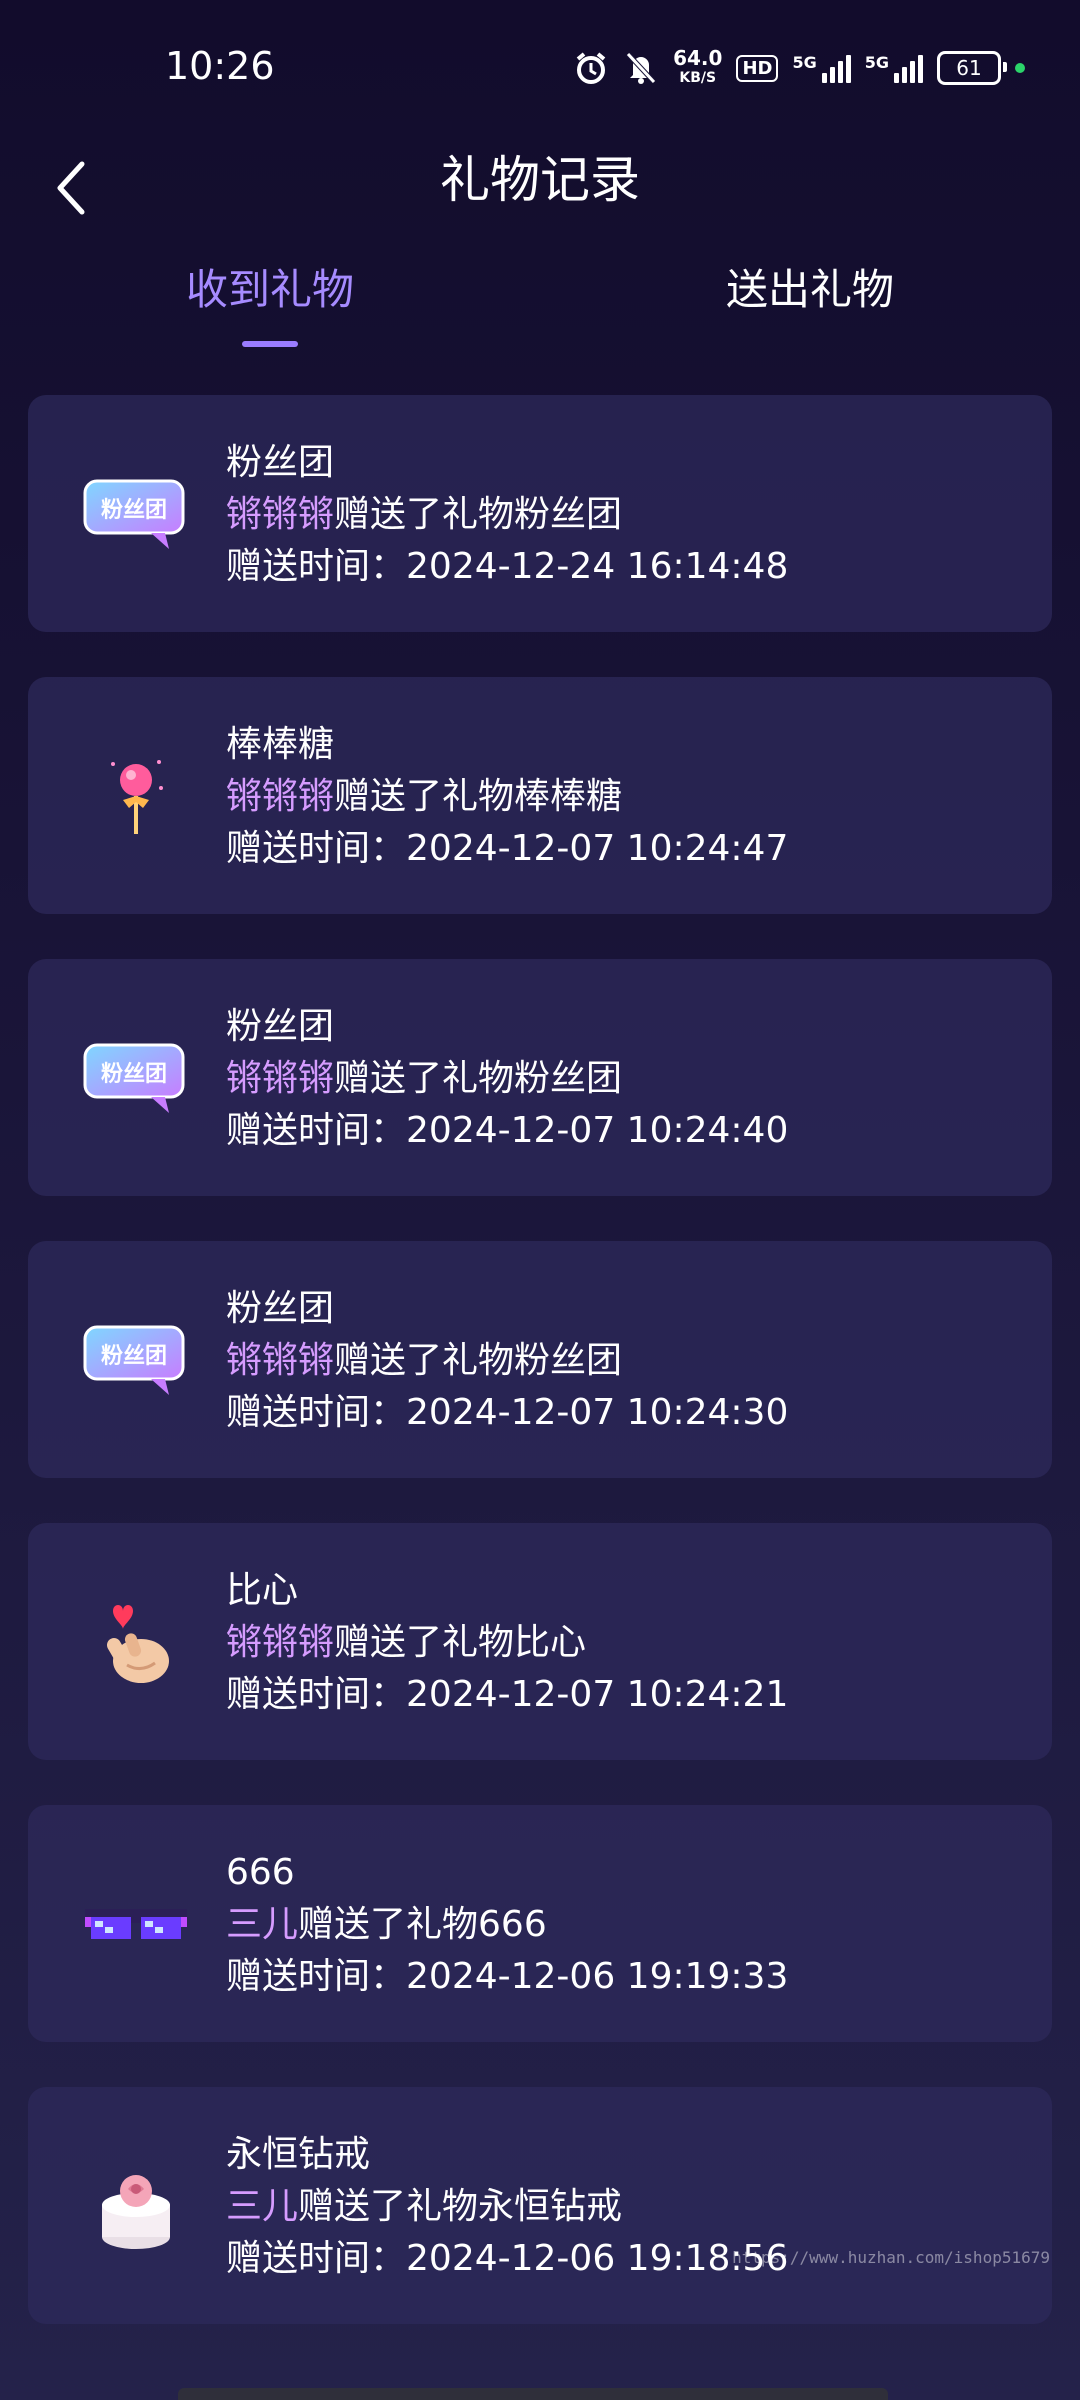 This screenshot has width=1080, height=2400. I want to click on lollipop-icon, so click(136, 797).